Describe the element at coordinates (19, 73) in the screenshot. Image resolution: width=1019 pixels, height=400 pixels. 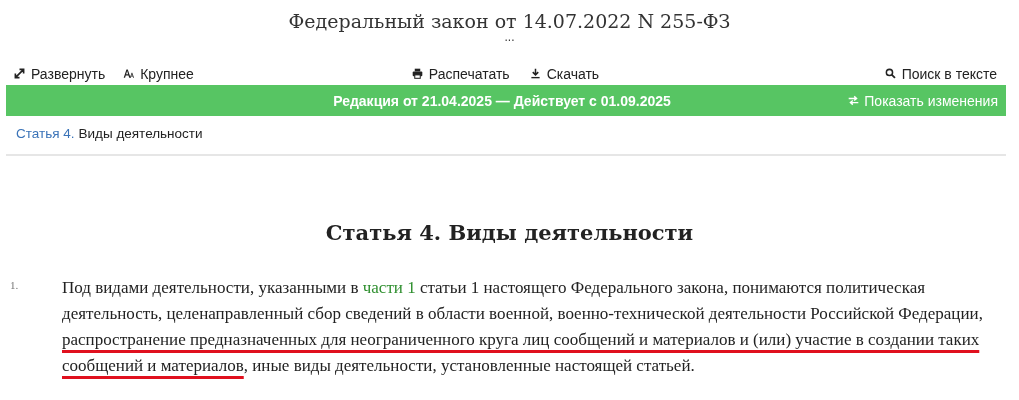
I see `expand-icon` at that location.